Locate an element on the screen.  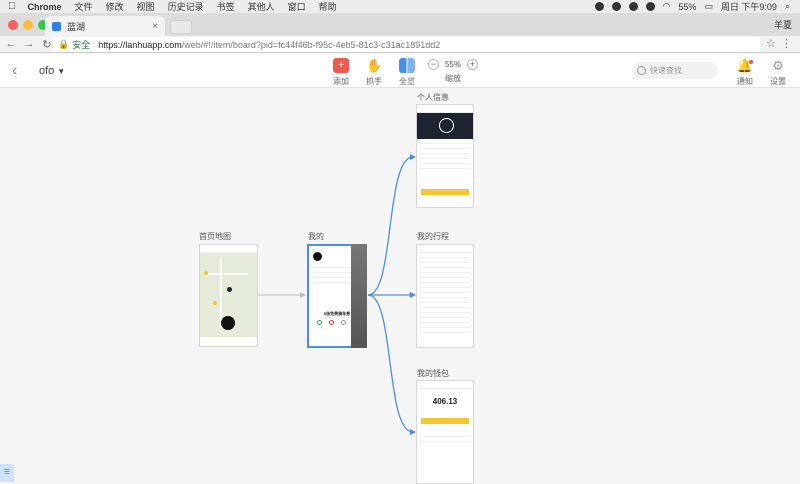
zoom-out-button: − is located at coordinates (433, 64).